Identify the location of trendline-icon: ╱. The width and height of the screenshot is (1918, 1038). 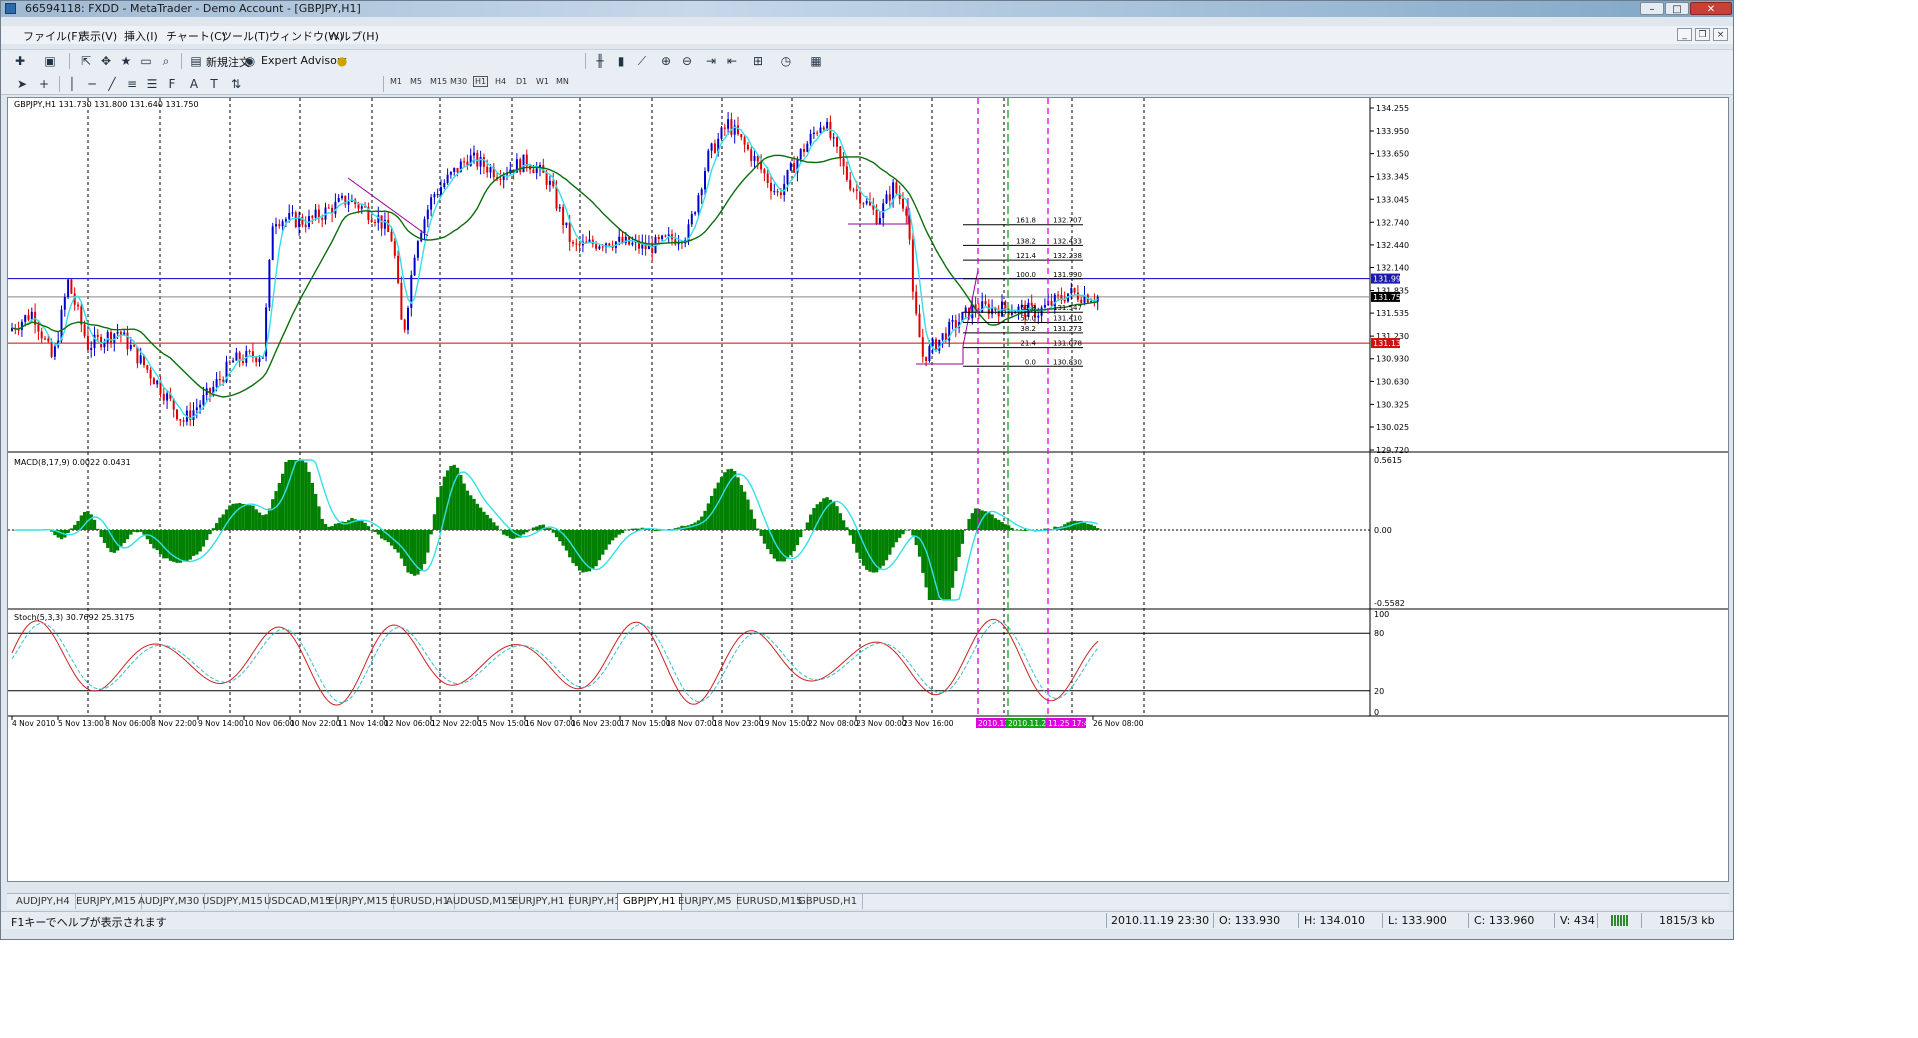
(112, 84).